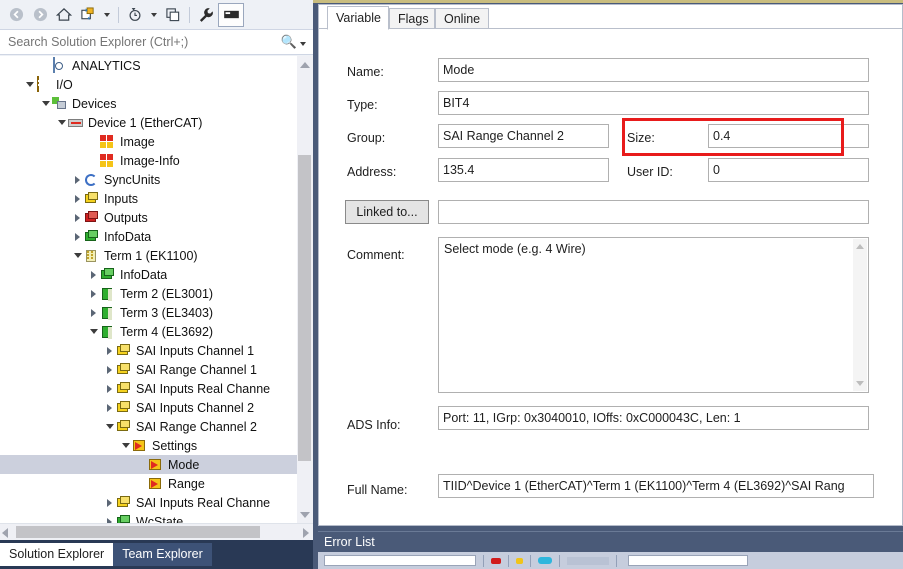  I want to click on tree-item: ANALYTICS, so click(148, 65).